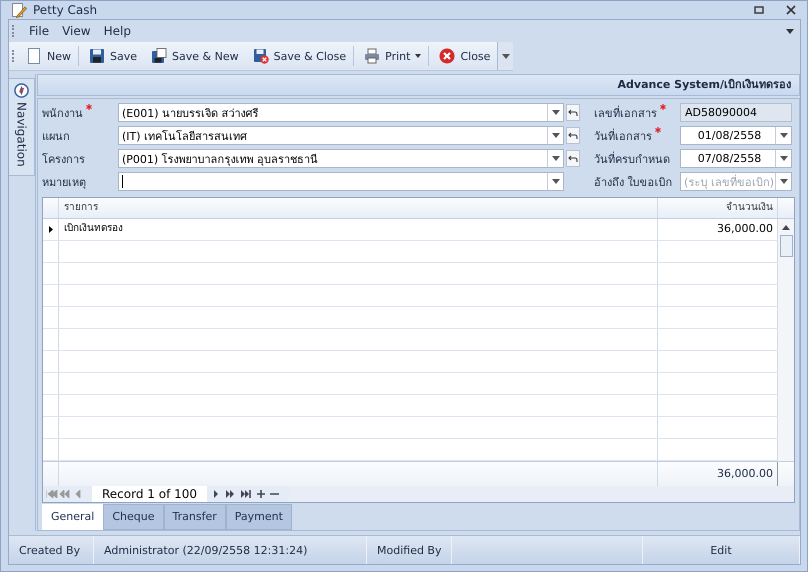 This screenshot has width=808, height=572. I want to click on field-label: โครงการ, so click(63, 159).